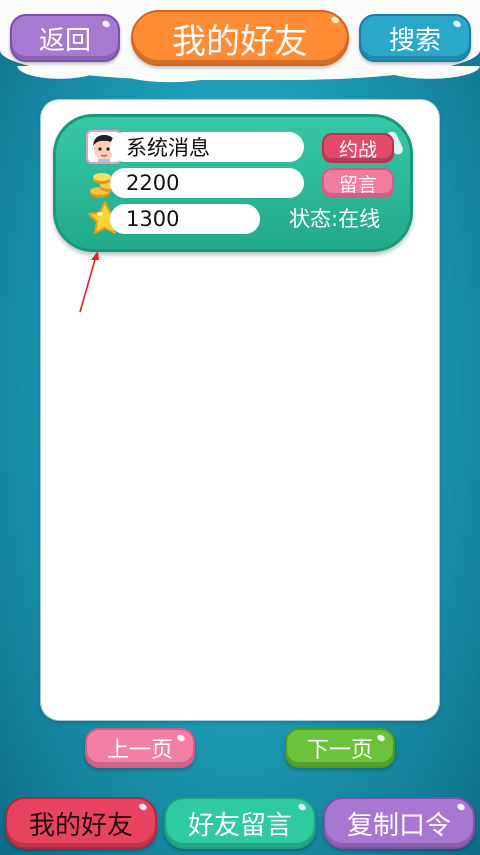  Describe the element at coordinates (240, 38) in the screenshot. I see `page-title: 我的好友` at that location.